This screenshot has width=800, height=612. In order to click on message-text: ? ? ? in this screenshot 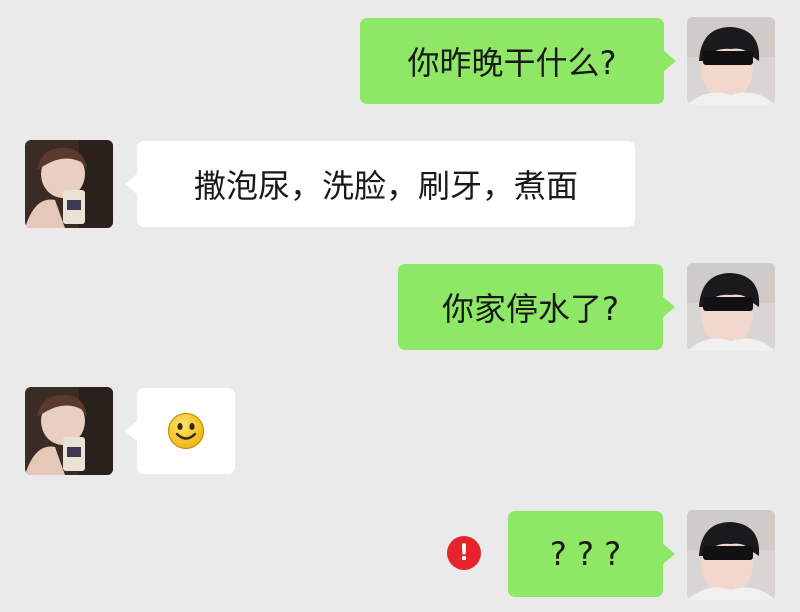, I will do `click(585, 554)`.